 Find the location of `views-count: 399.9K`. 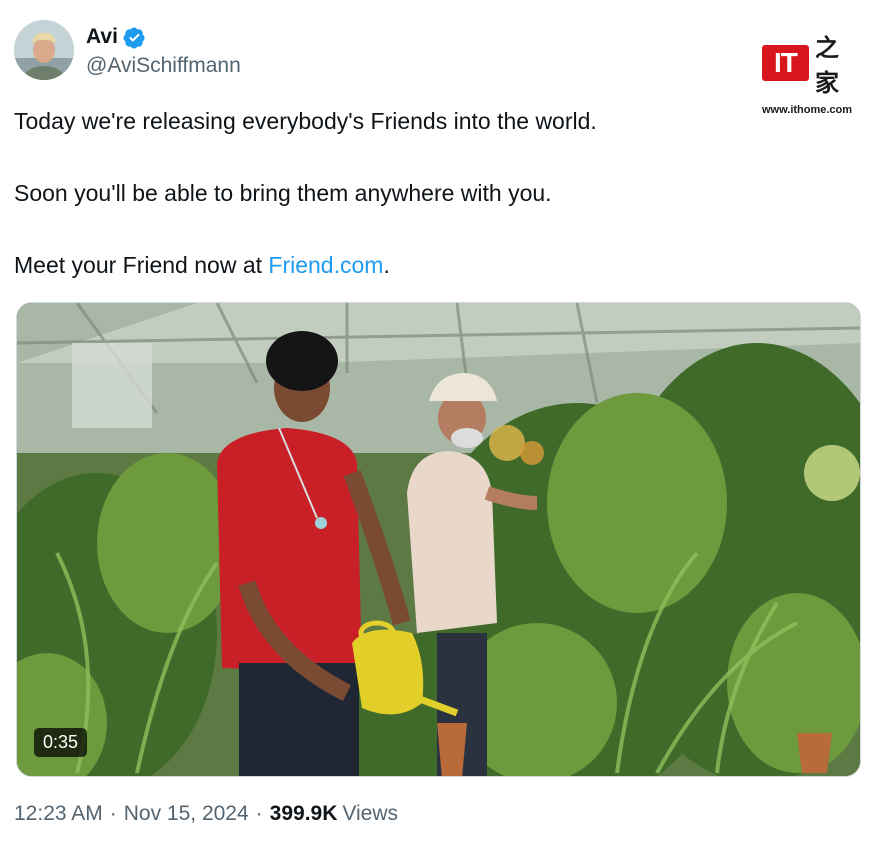

views-count: 399.9K is located at coordinates (304, 814).